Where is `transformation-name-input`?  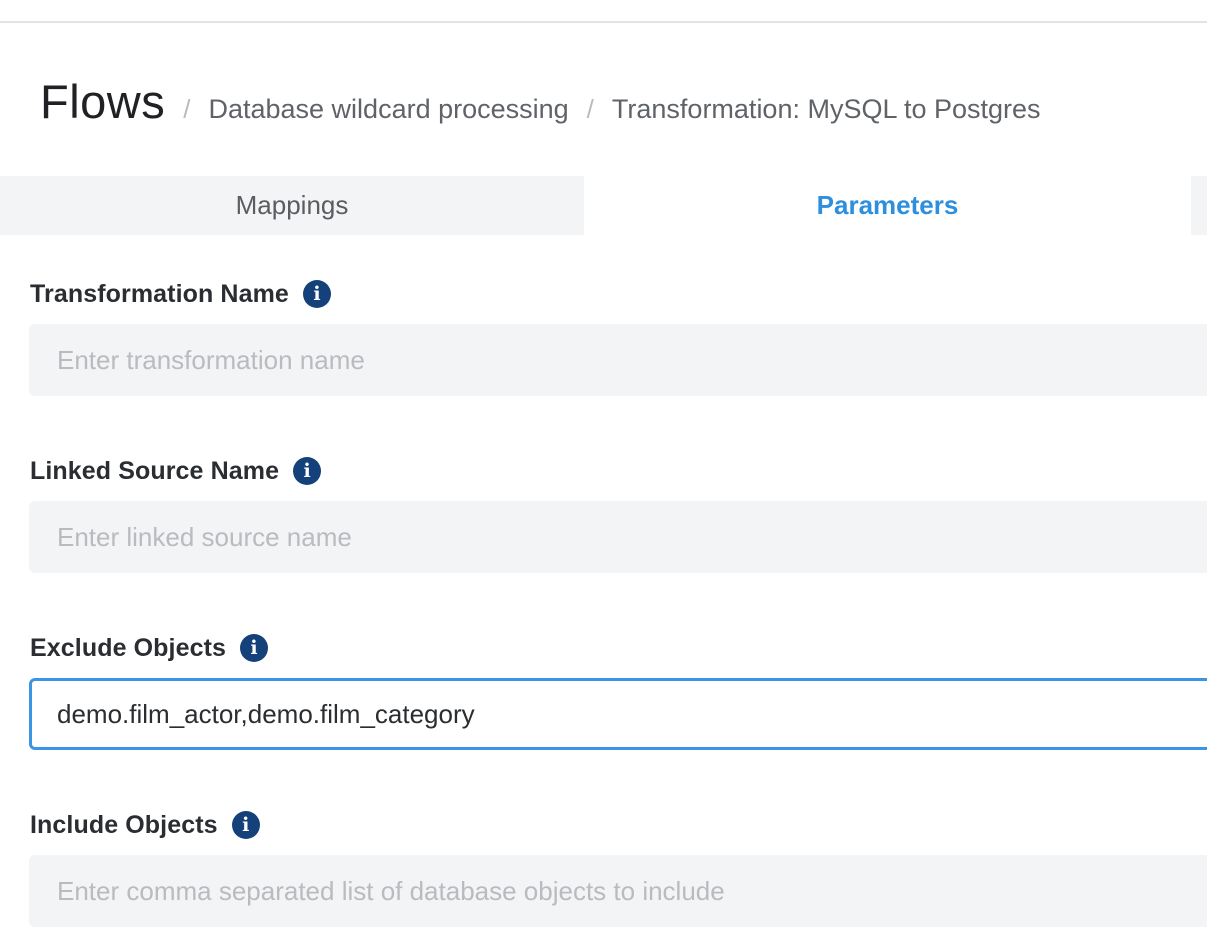 transformation-name-input is located at coordinates (618, 360).